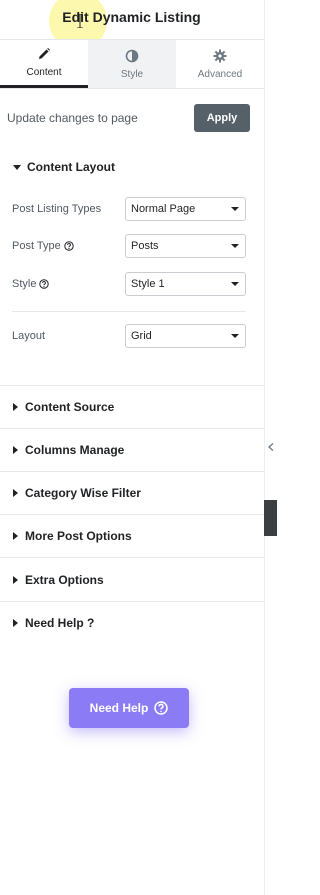 Image resolution: width=320 pixels, height=895 pixels. I want to click on field-style: Style Style 1, so click(129, 284).